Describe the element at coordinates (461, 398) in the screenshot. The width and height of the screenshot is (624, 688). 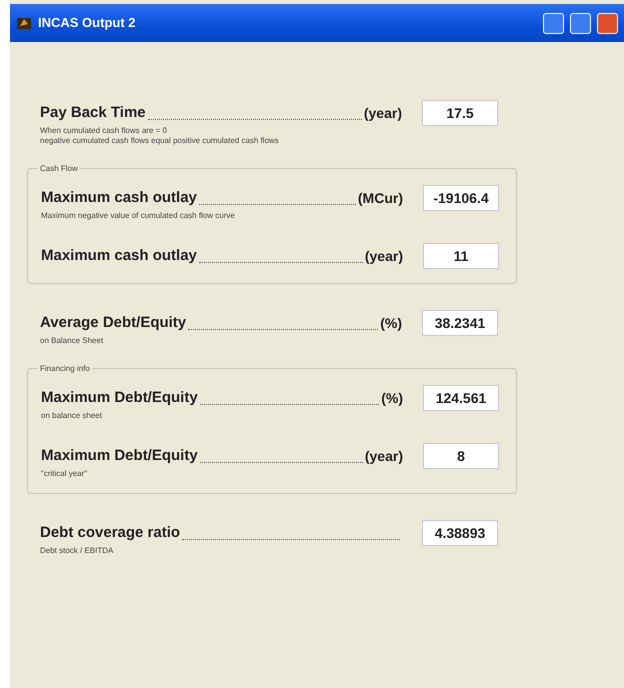
I see `value-field: 124.561` at that location.